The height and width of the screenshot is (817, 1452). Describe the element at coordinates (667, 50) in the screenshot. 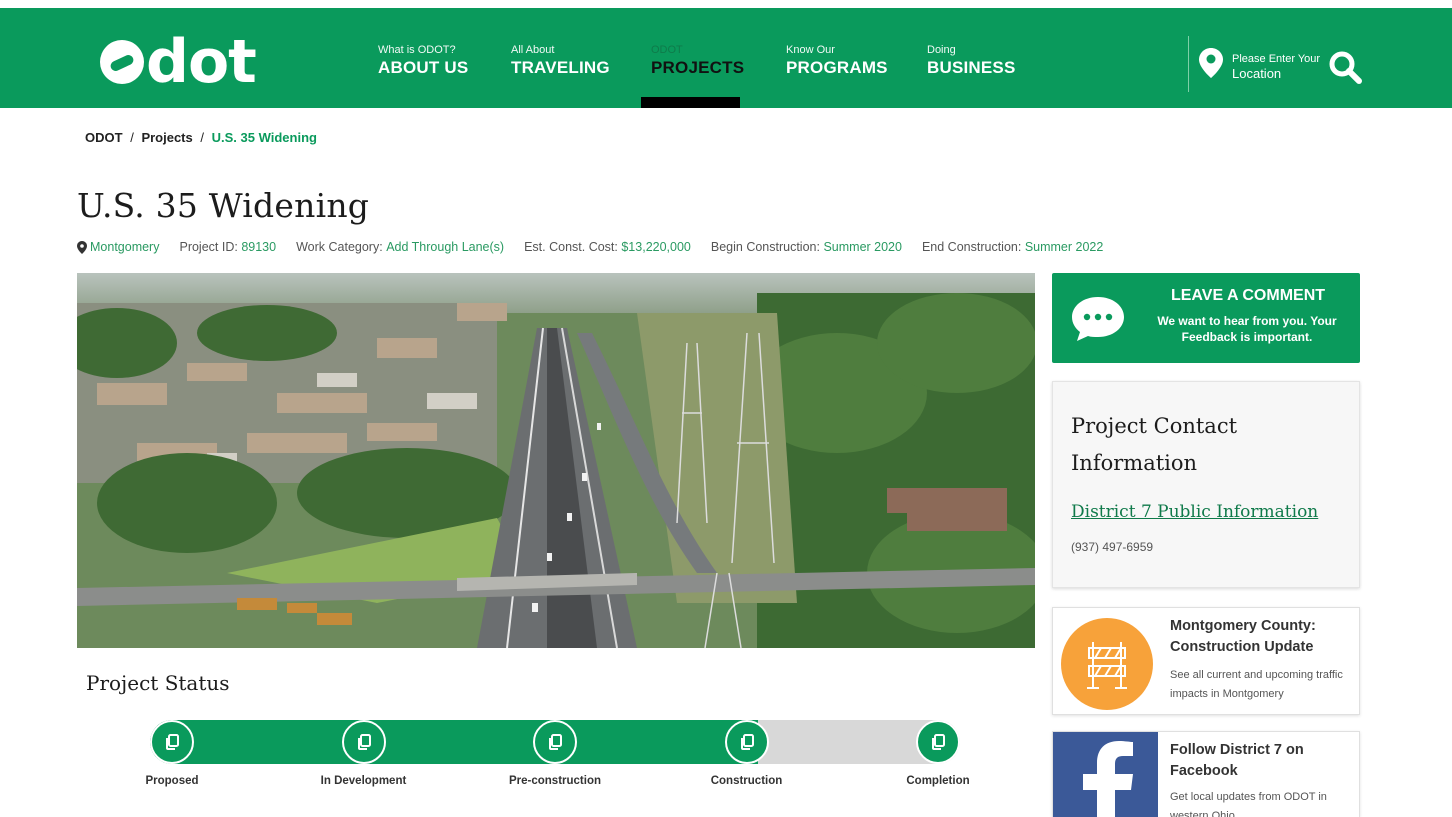

I see `nav-projects-kicker: ODOT` at that location.